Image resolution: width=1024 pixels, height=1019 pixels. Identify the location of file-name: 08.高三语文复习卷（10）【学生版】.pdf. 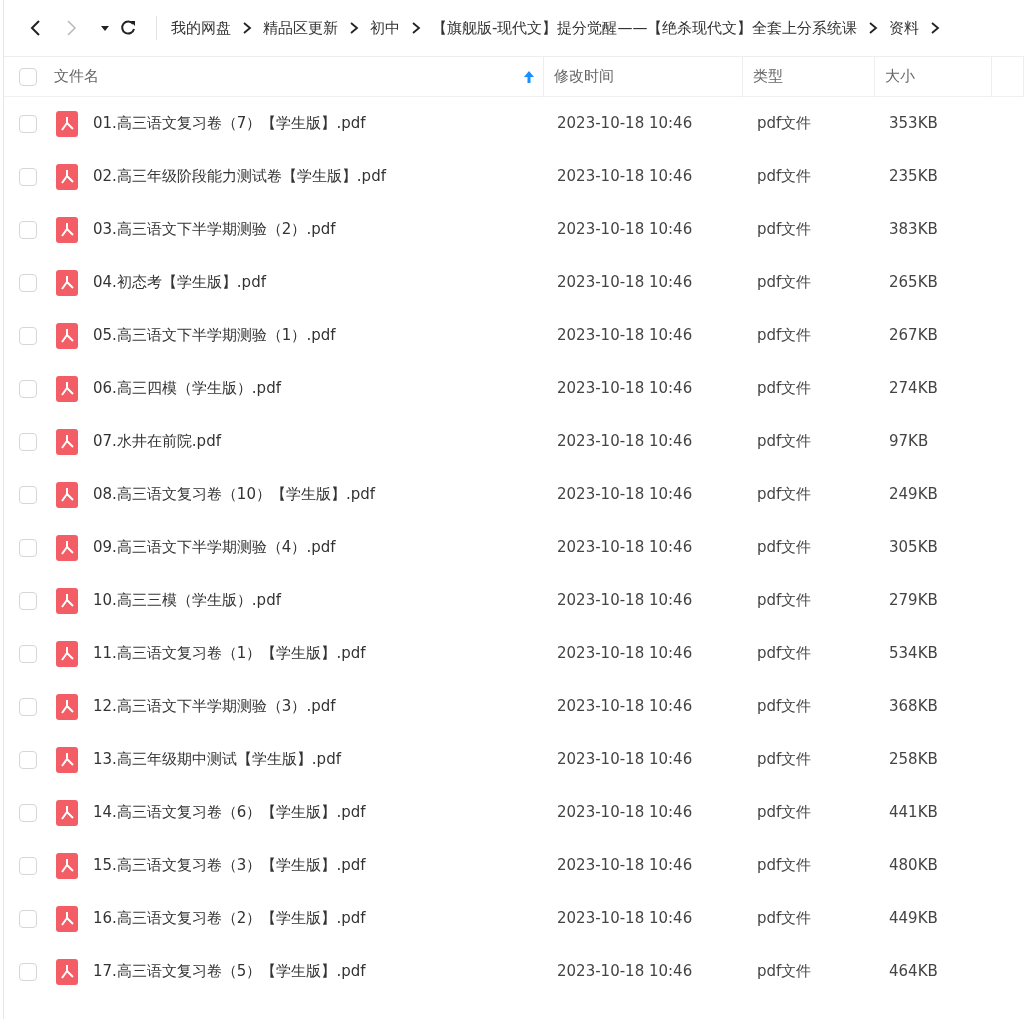
(234, 494).